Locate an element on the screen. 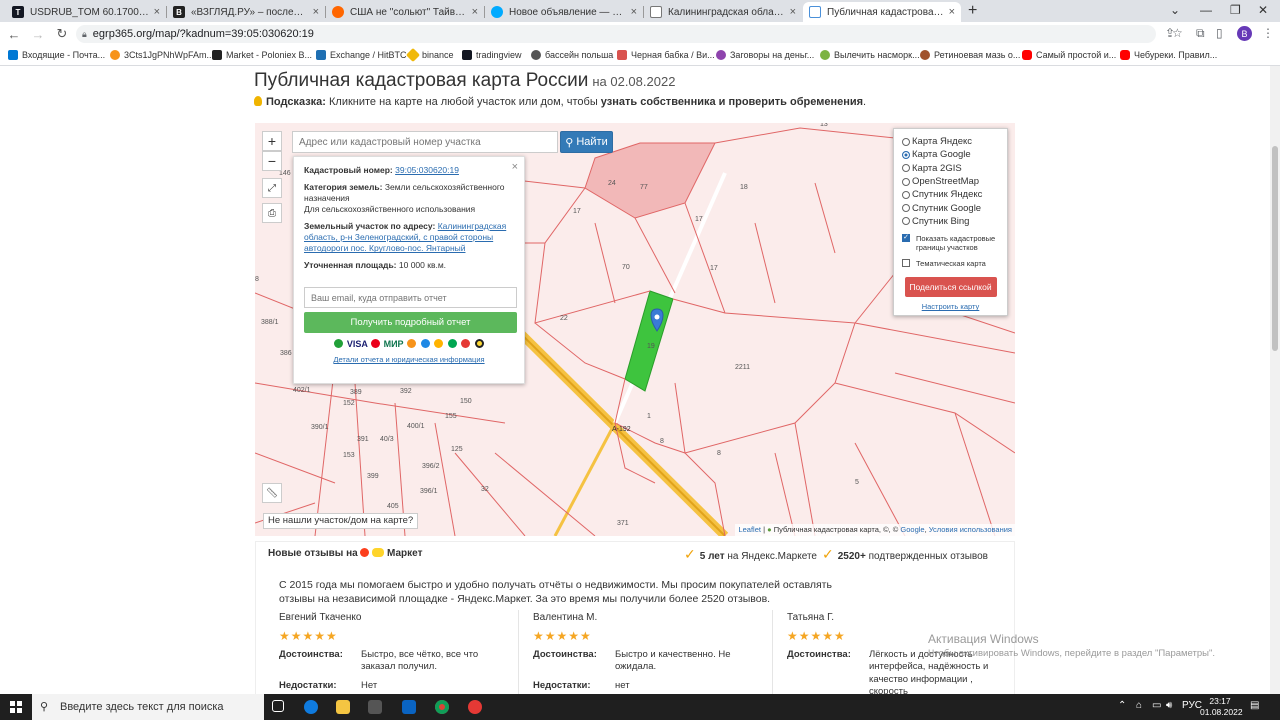 This screenshot has width=1280, height=720. zoom-in-button: + is located at coordinates (272, 141).